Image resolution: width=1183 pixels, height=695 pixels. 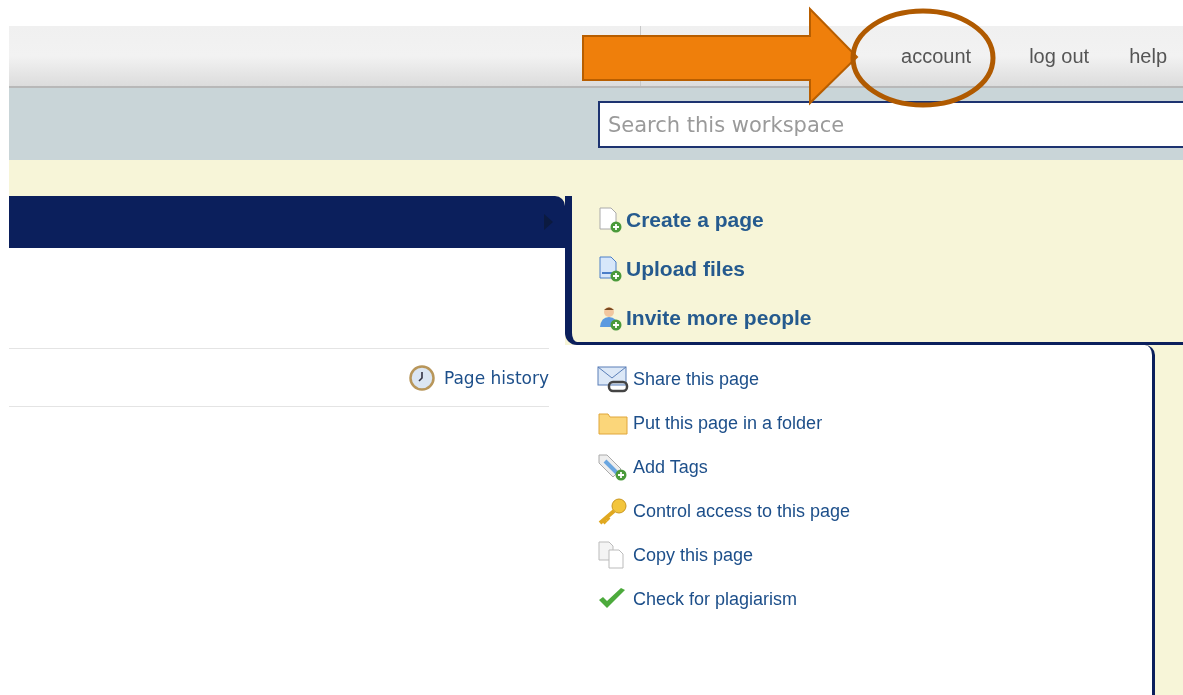 I want to click on page-action-link: Share this page, so click(x=678, y=379).